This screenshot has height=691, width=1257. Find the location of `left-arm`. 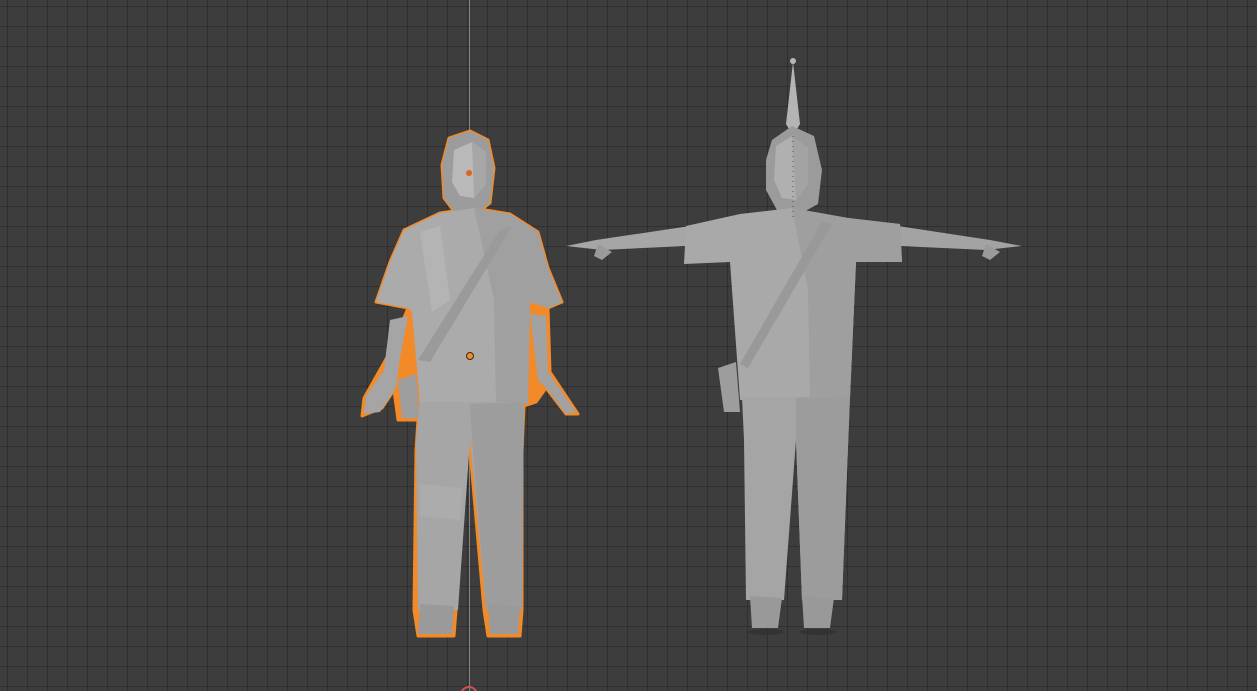

left-arm is located at coordinates (628, 238).